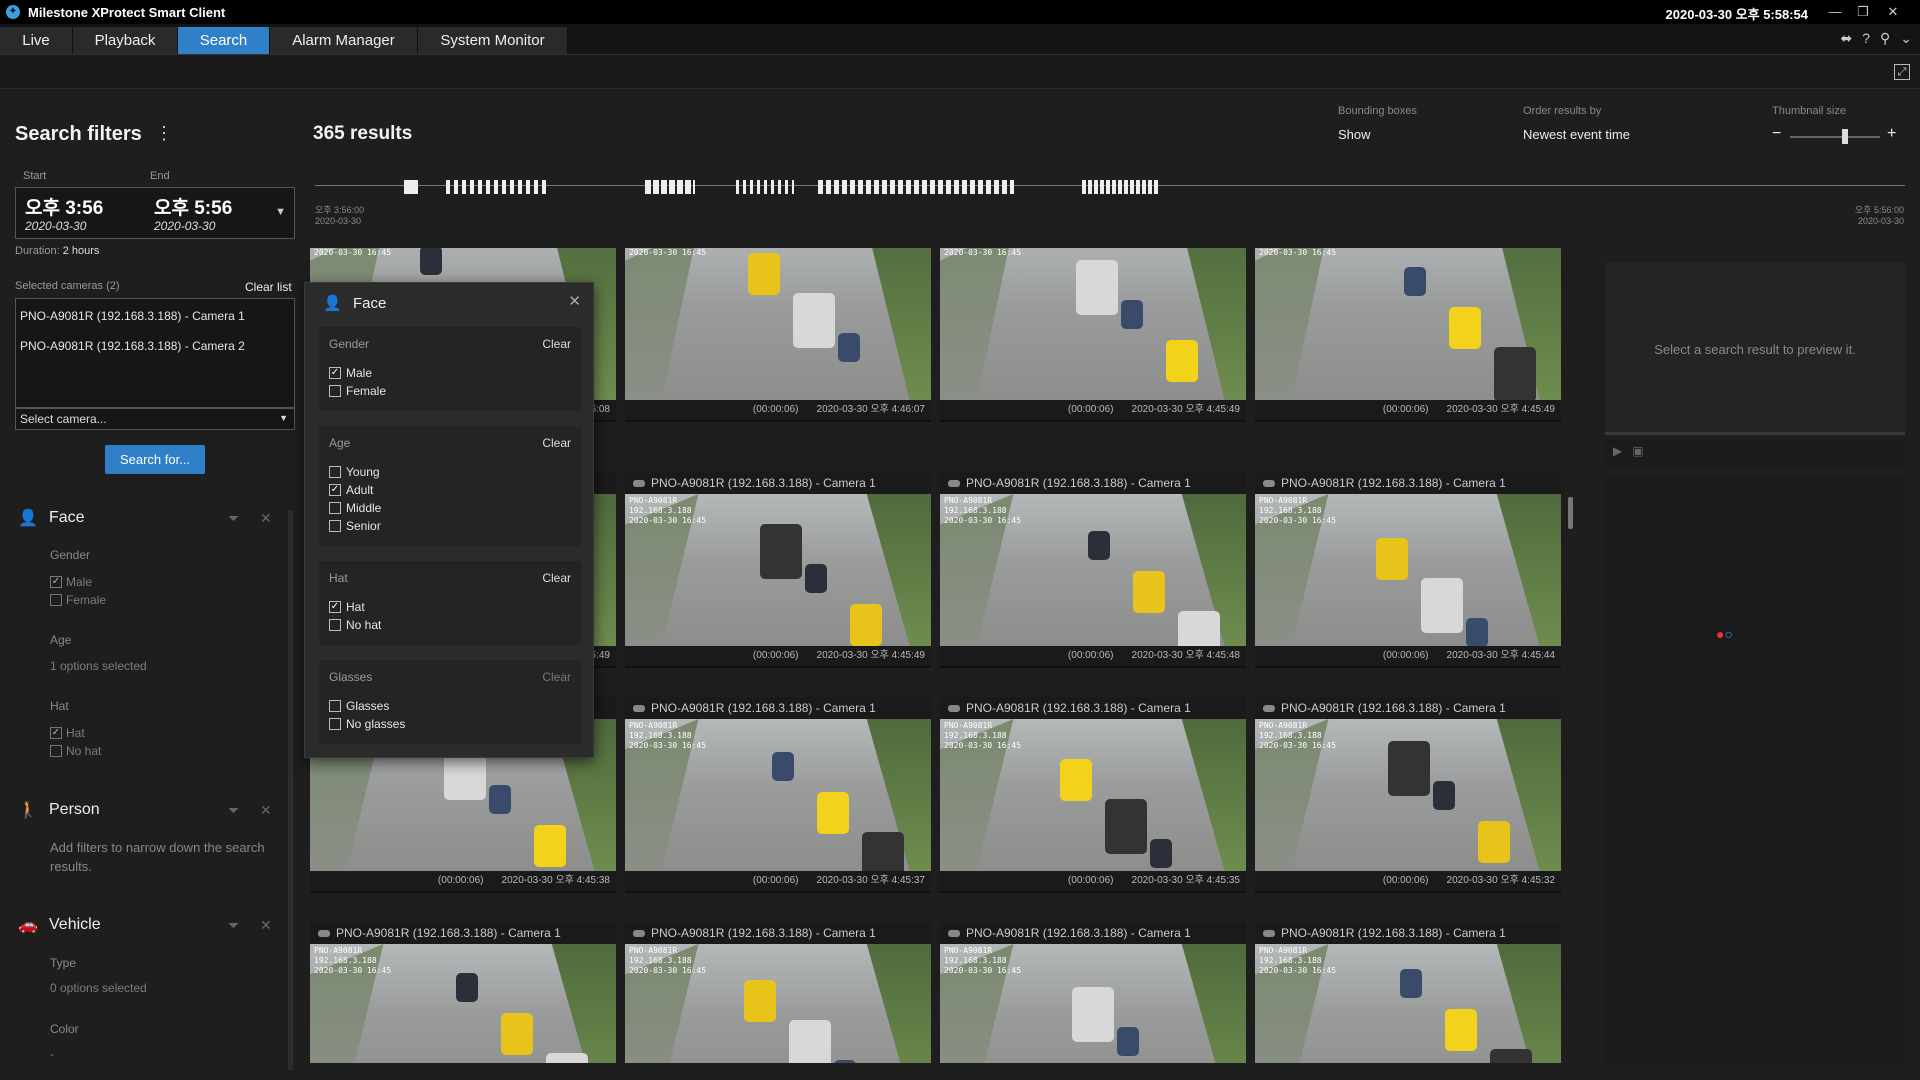 The width and height of the screenshot is (1920, 1080). What do you see at coordinates (1755, 433) in the screenshot?
I see `preview-progress` at bounding box center [1755, 433].